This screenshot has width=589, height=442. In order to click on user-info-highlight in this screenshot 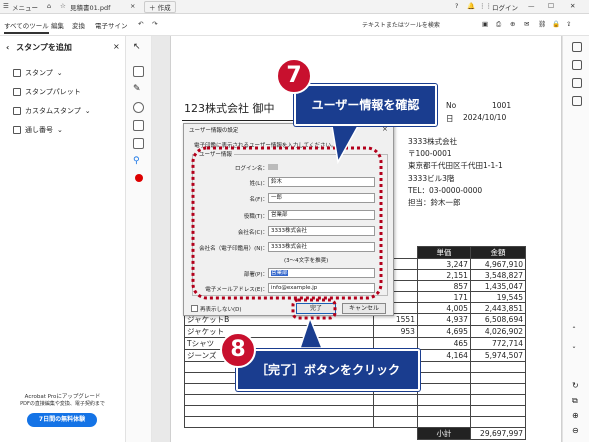, I will do `click(287, 223)`.